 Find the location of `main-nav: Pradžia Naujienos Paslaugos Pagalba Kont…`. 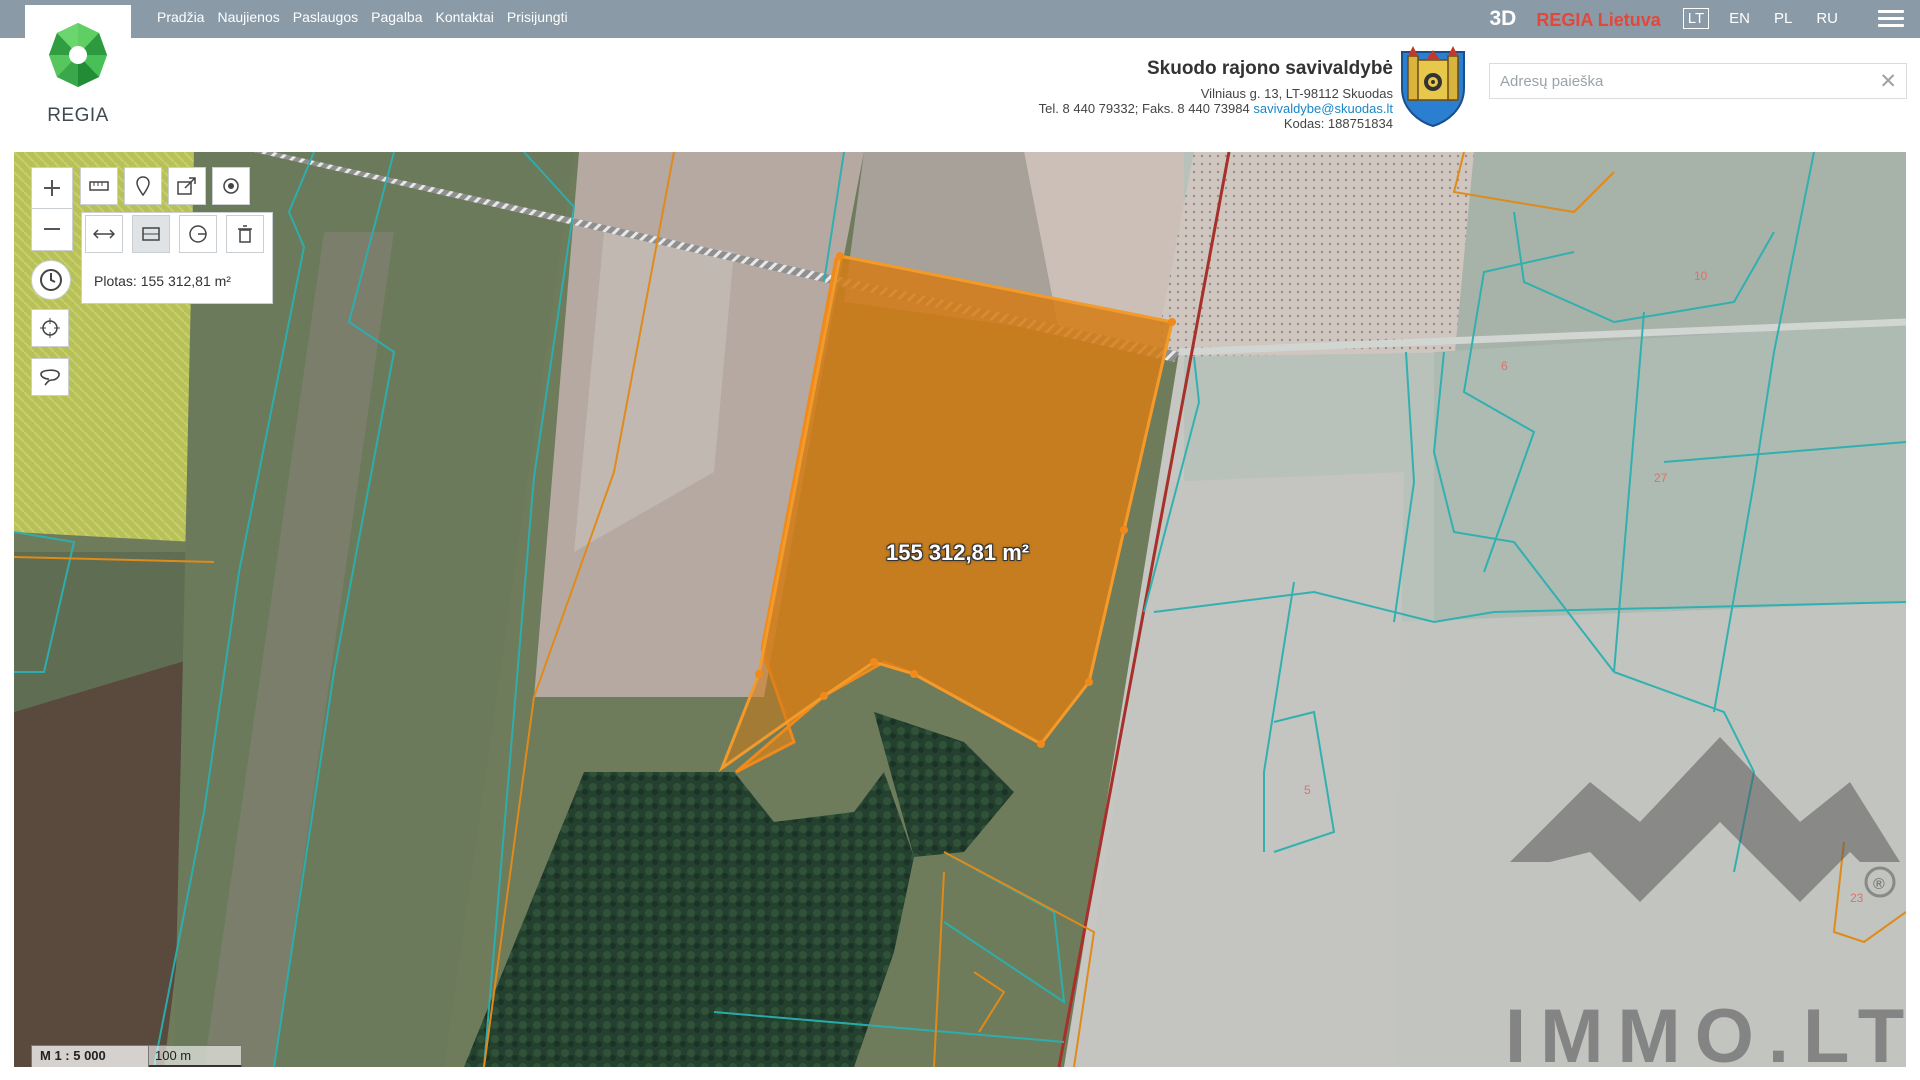

main-nav: Pradžia Naujienos Paslaugos Pagalba Kont… is located at coordinates (362, 17).